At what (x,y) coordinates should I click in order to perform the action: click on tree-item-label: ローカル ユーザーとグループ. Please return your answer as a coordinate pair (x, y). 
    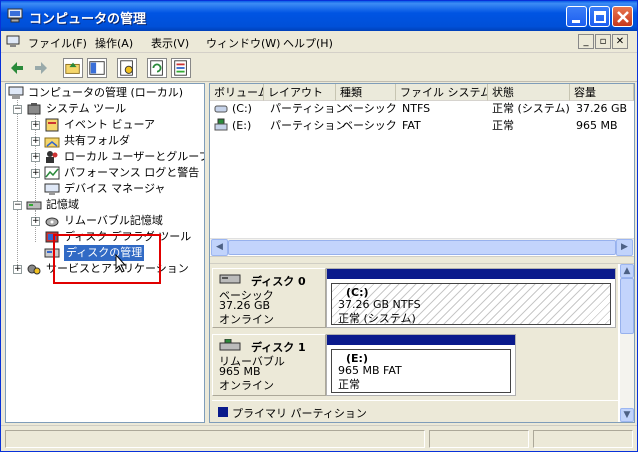
    Looking at the image, I should click on (134, 156).